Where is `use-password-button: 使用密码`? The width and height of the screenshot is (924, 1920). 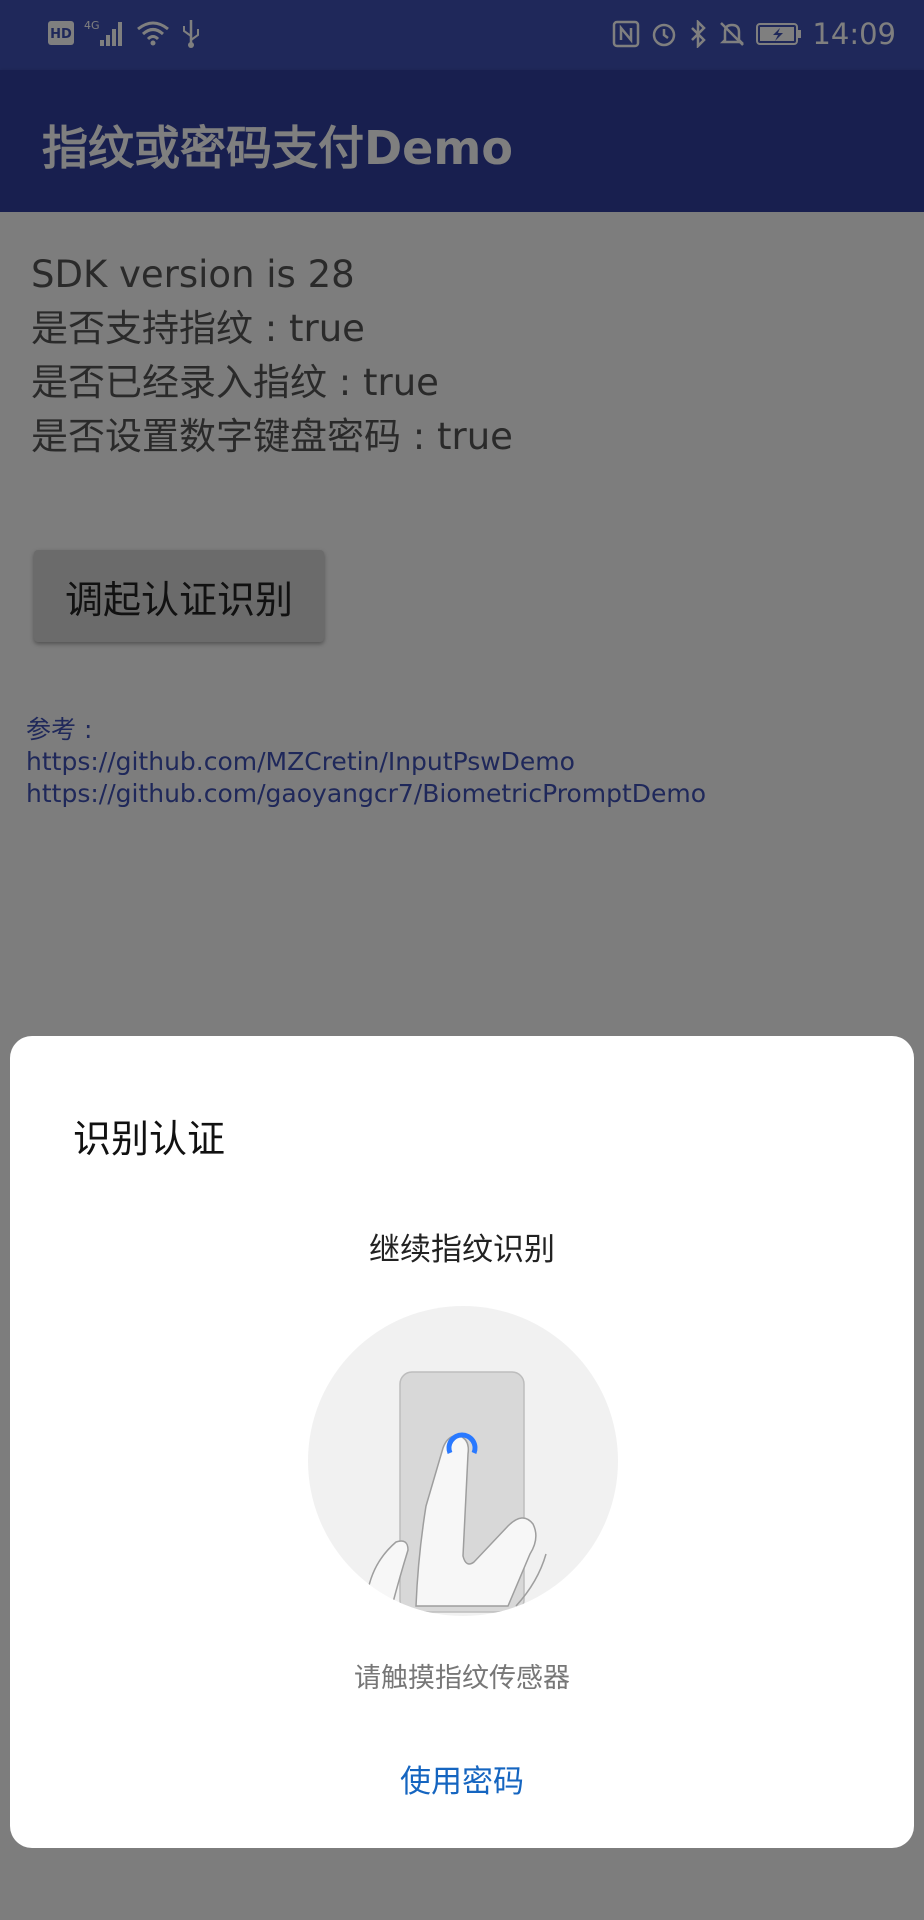 use-password-button: 使用密码 is located at coordinates (462, 1782).